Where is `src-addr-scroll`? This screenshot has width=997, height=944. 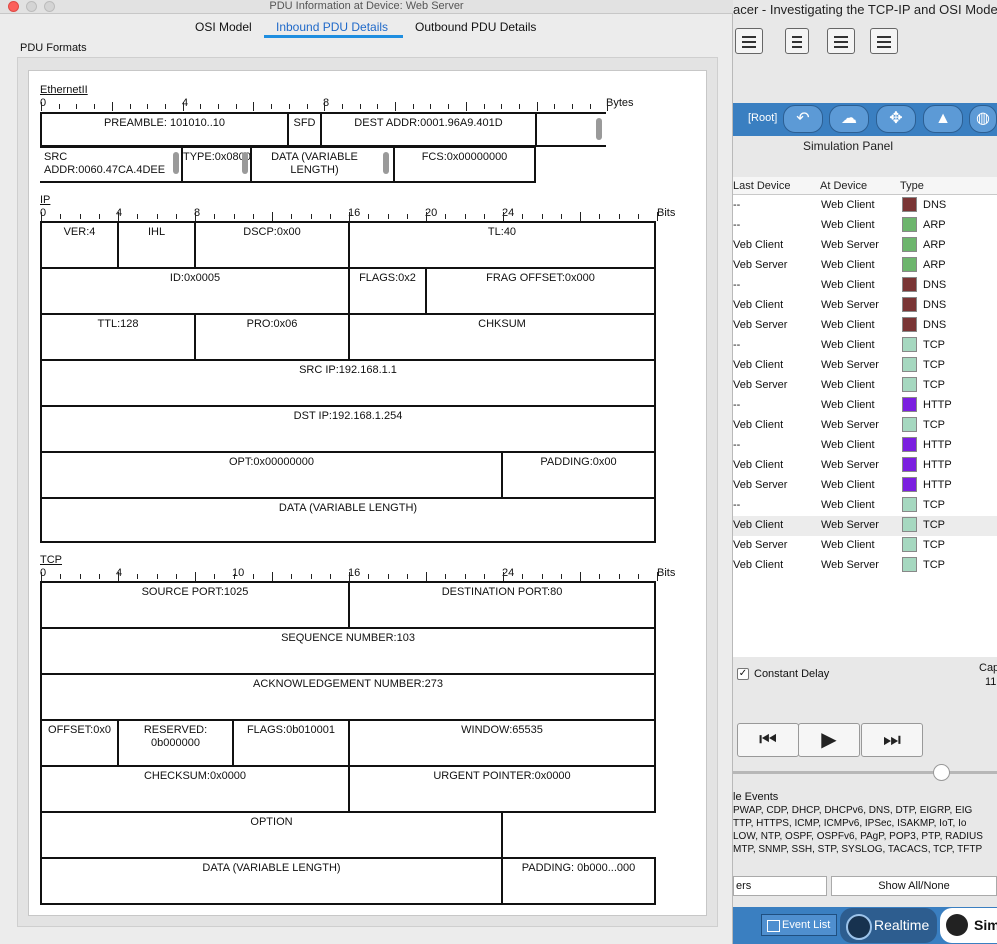
src-addr-scroll is located at coordinates (174, 165).